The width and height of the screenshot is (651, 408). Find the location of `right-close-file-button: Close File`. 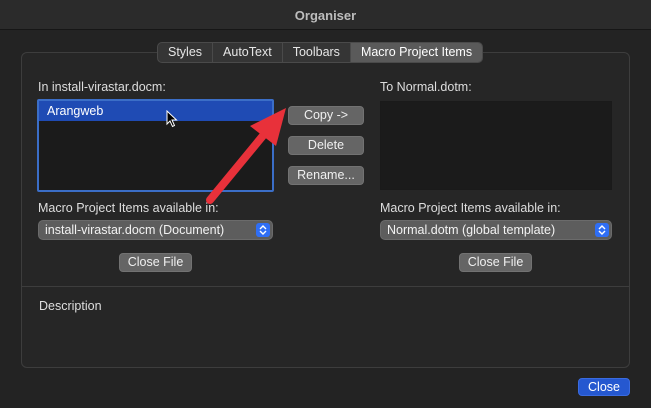

right-close-file-button: Close File is located at coordinates (495, 262).